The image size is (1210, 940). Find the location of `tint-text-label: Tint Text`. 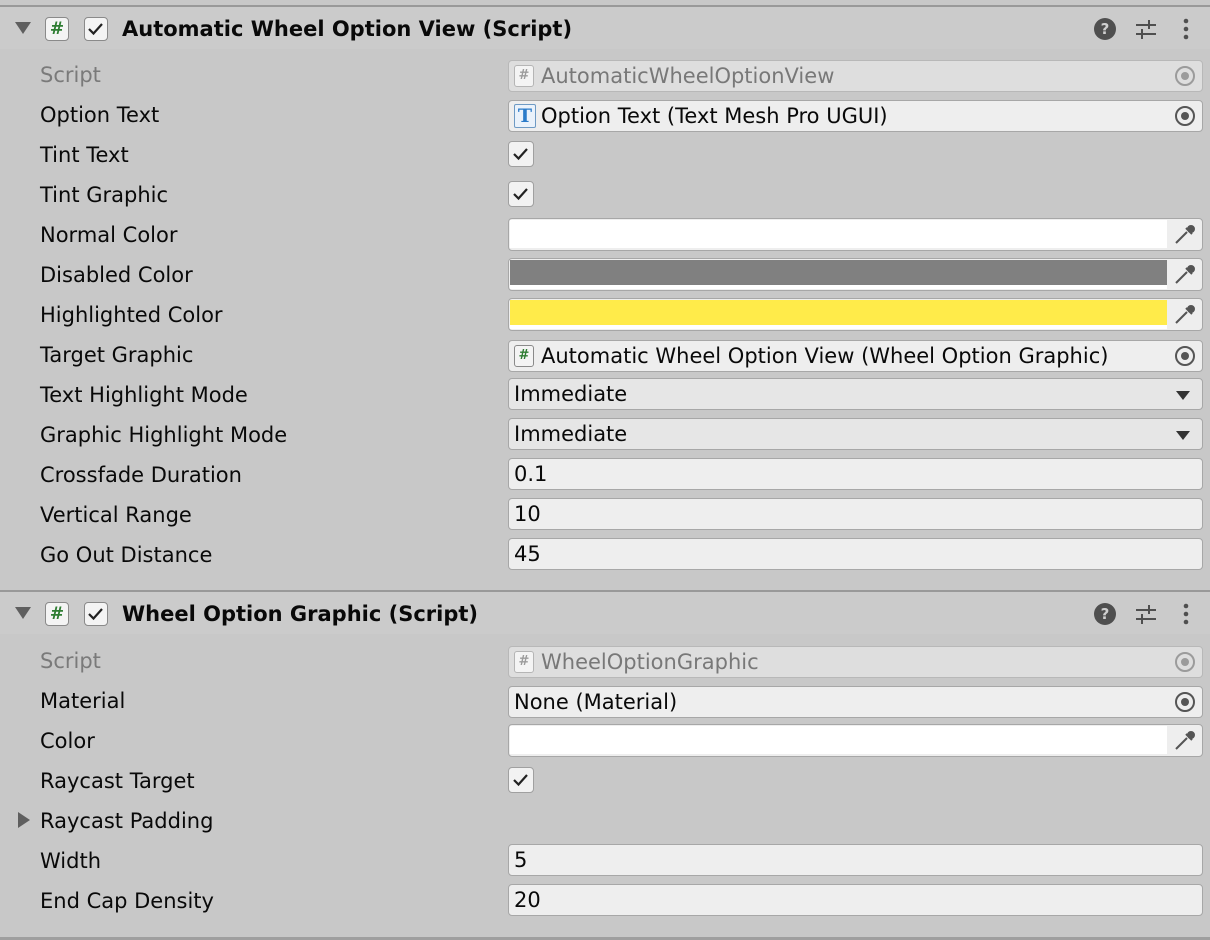

tint-text-label: Tint Text is located at coordinates (84, 155).